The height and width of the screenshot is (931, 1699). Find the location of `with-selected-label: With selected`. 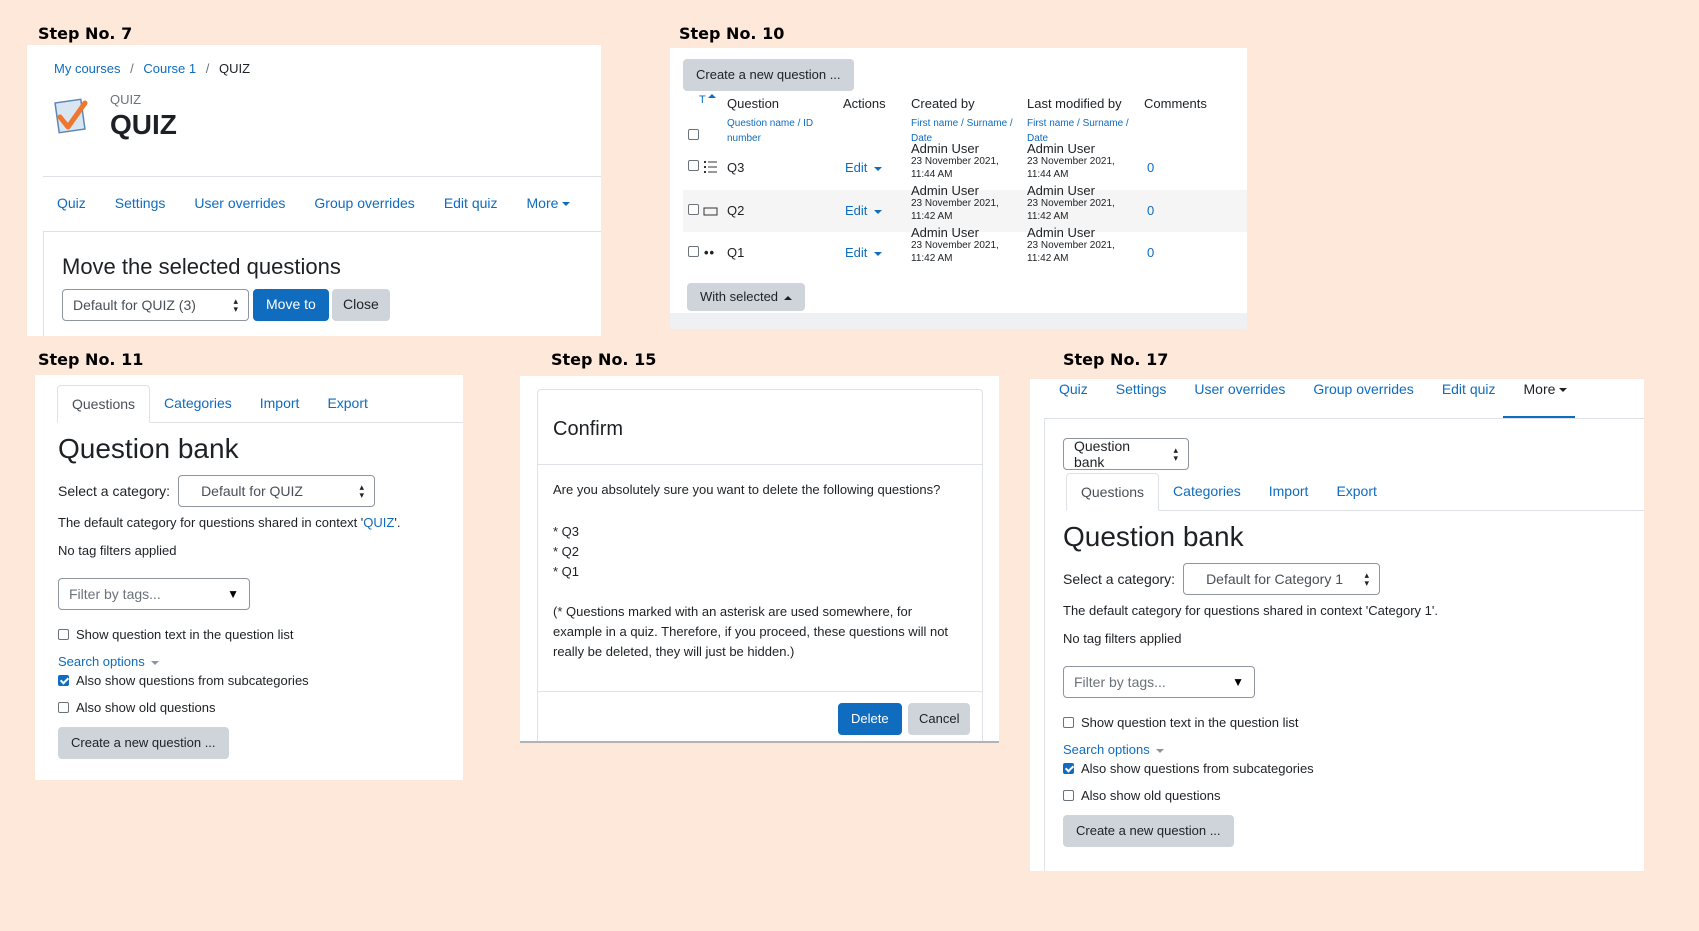

with-selected-label: With selected is located at coordinates (739, 296).